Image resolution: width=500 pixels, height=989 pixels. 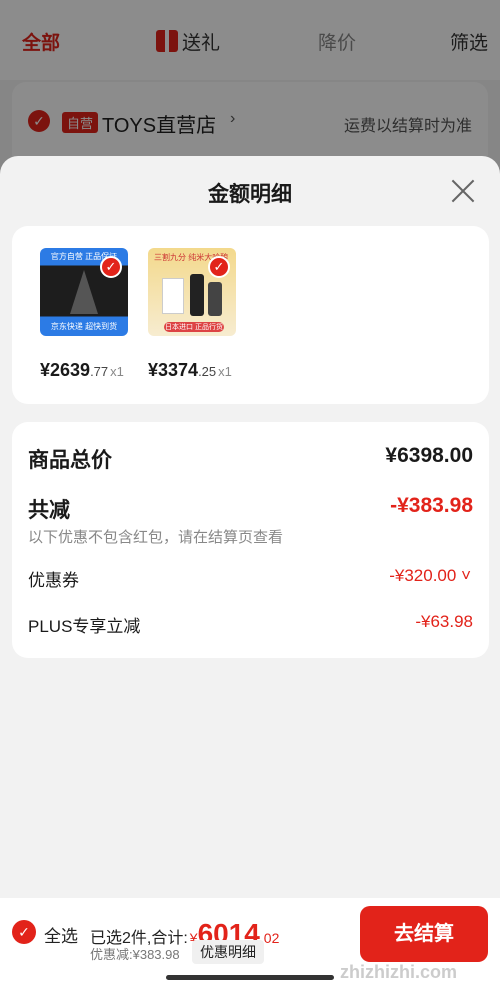 What do you see at coordinates (463, 575) in the screenshot?
I see `chevron-down-icon: ˅` at bounding box center [463, 575].